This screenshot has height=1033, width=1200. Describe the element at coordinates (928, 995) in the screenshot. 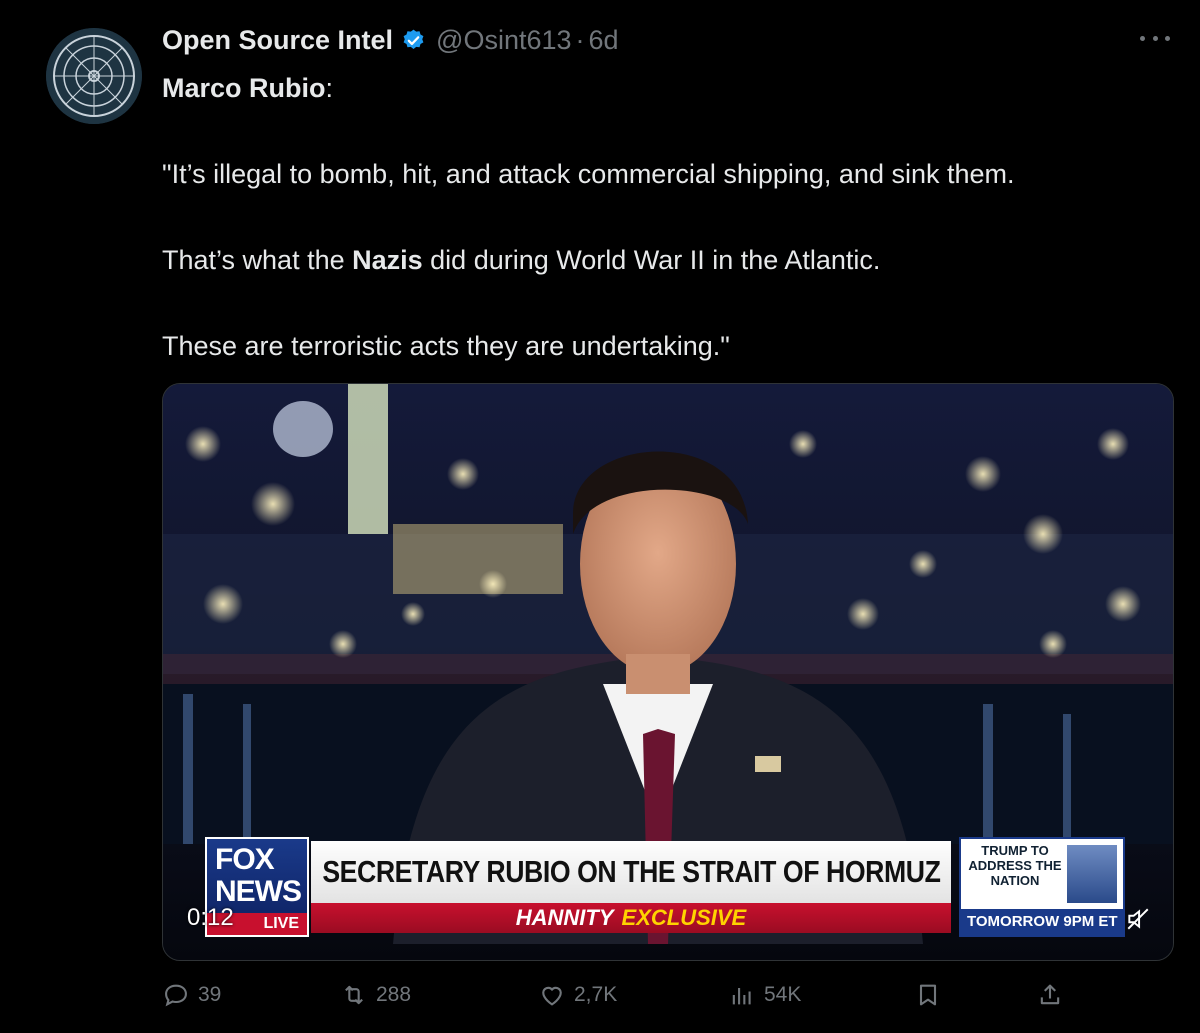

I see `bookmark-icon` at that location.